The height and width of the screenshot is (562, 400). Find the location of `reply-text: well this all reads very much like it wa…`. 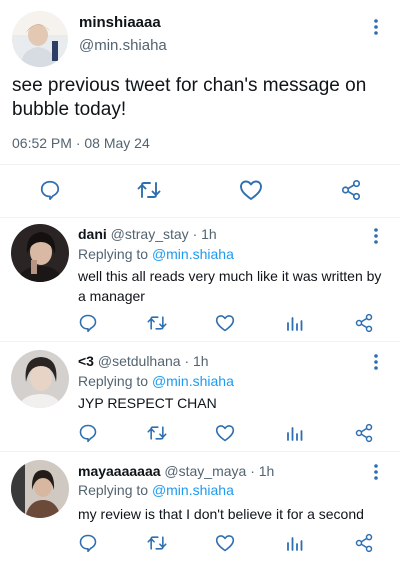

reply-text: well this all reads very much like it wa… is located at coordinates (230, 286).